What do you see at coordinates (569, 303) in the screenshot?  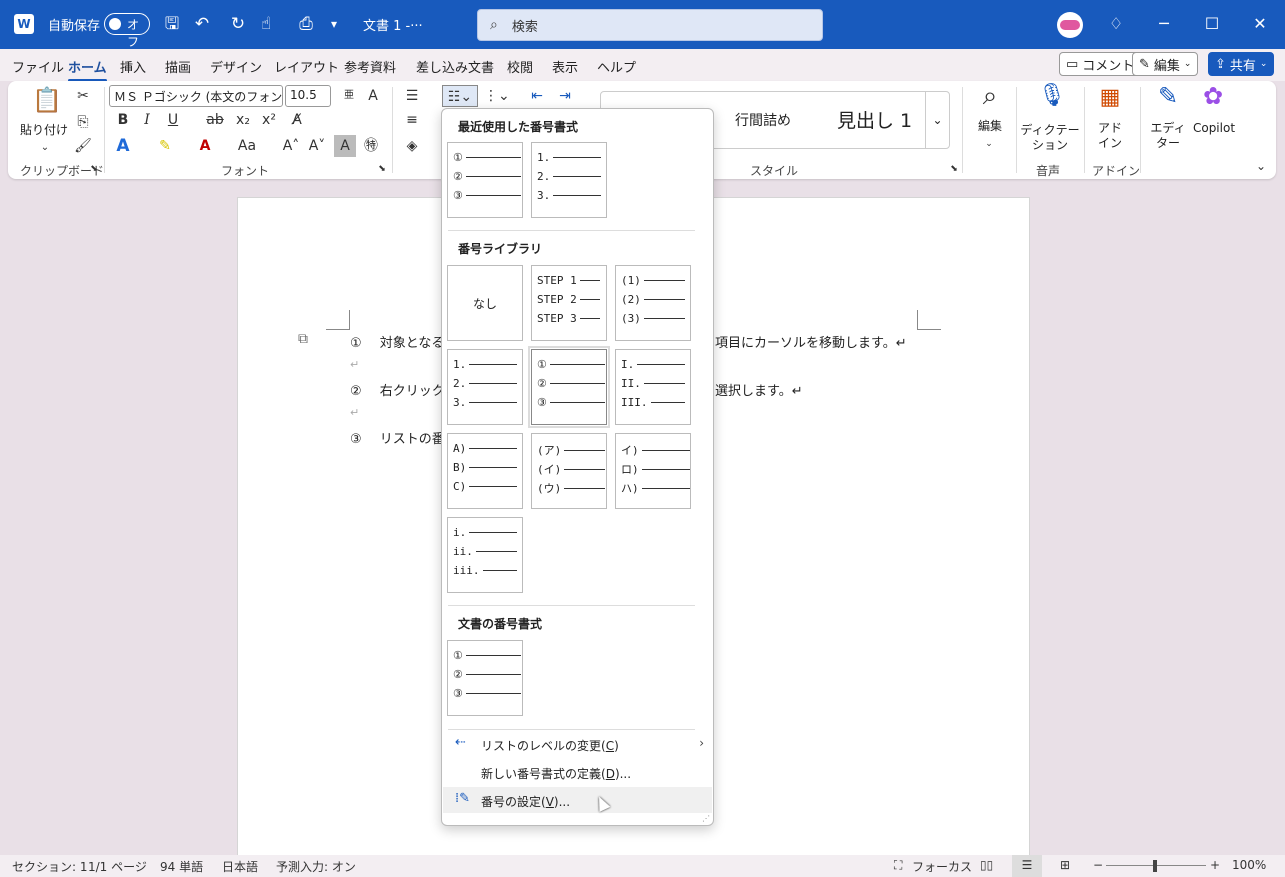 I see `numbering-format-tile: STEP 1 STEP 2 STEP 3` at bounding box center [569, 303].